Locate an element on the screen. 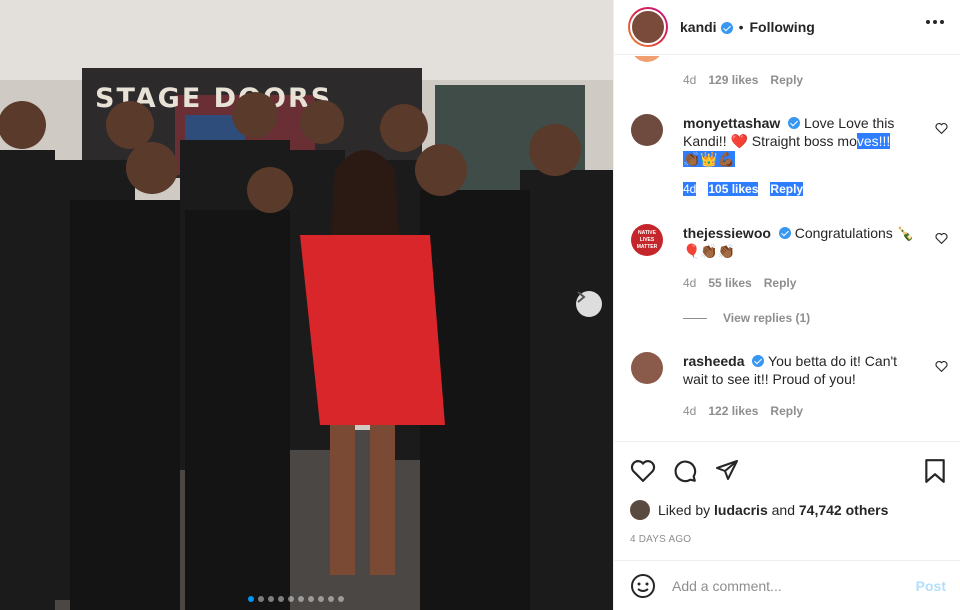 The height and width of the screenshot is (610, 960). liked-by: Liked by ludacris and 74,742 others is located at coordinates (759, 510).